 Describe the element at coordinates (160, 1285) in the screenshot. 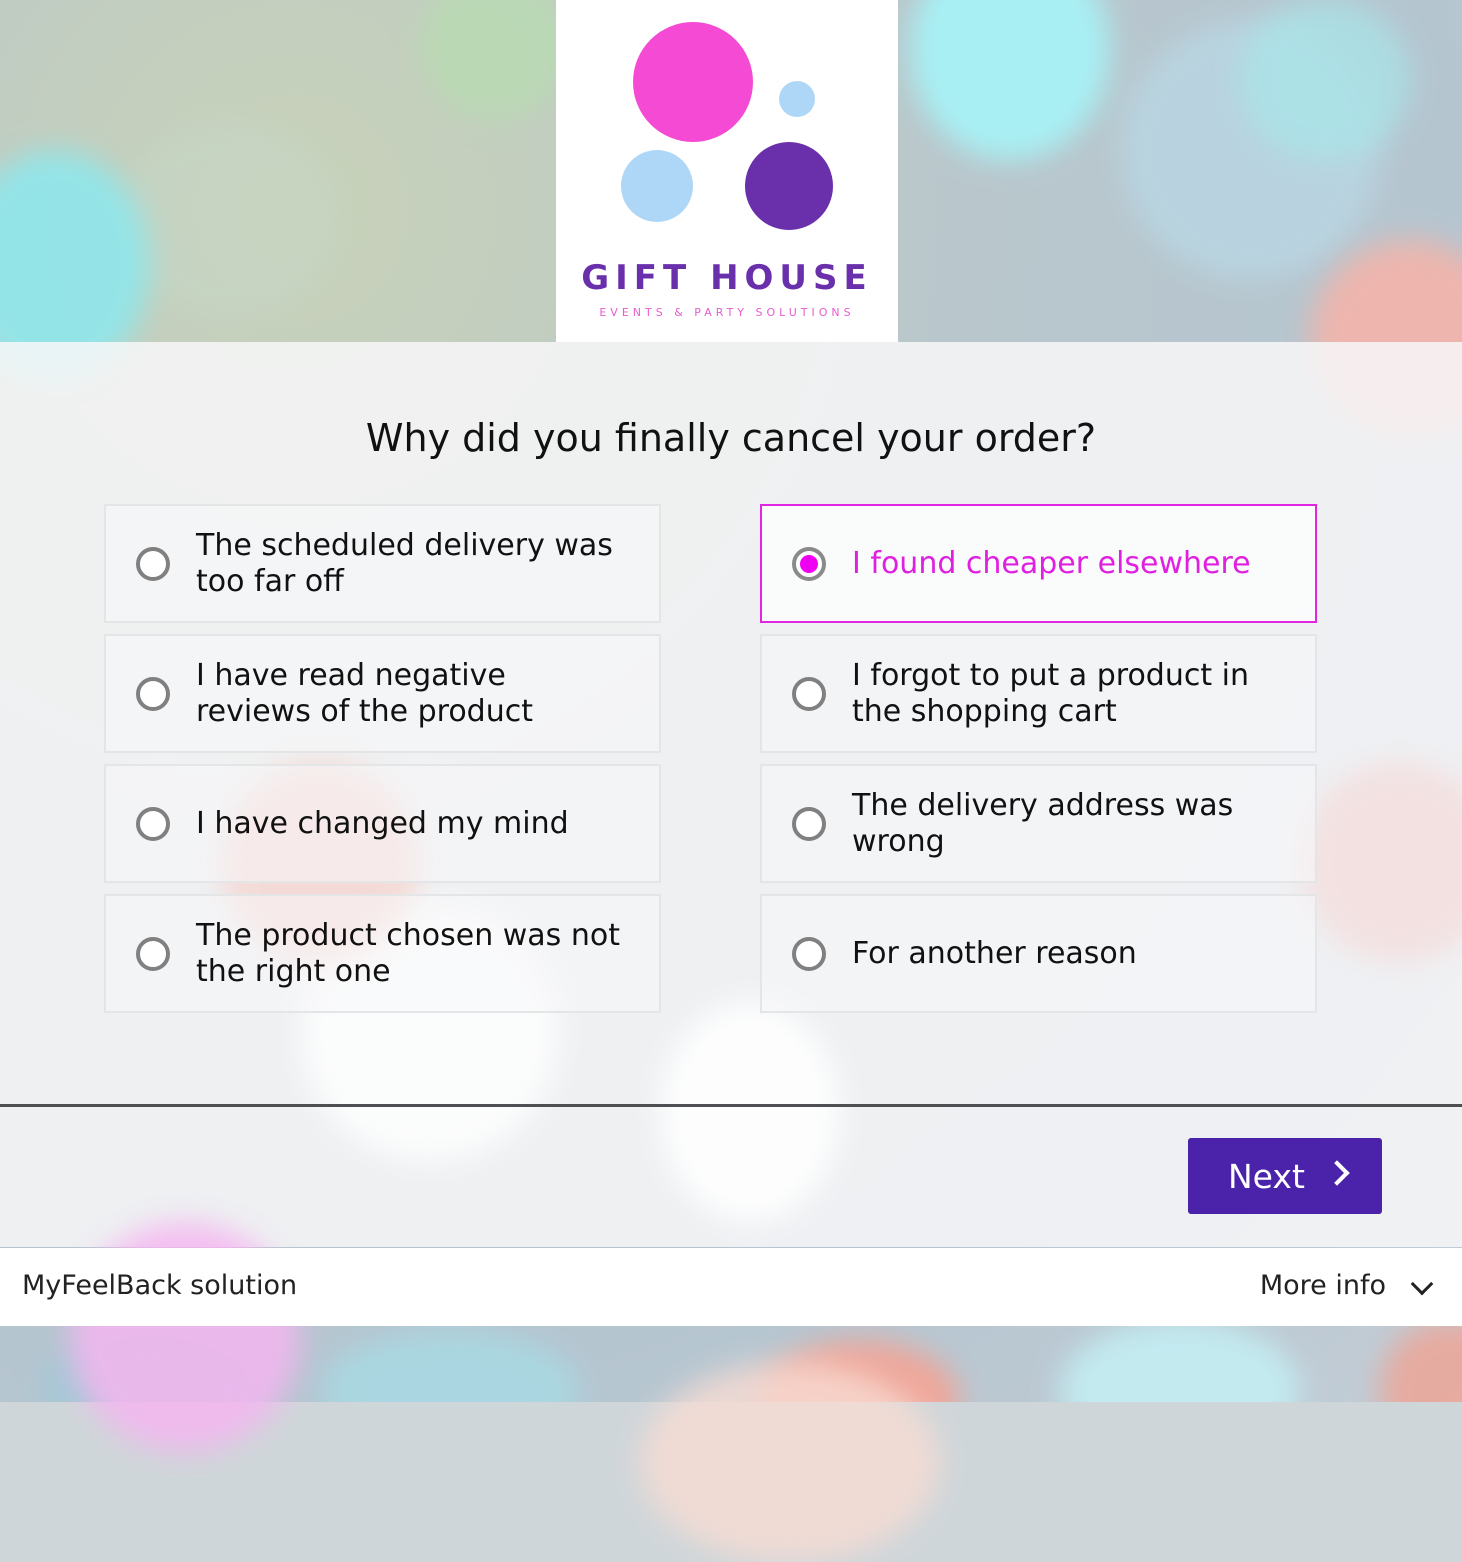

I see `footer-brand: MyFeelBack solution` at that location.